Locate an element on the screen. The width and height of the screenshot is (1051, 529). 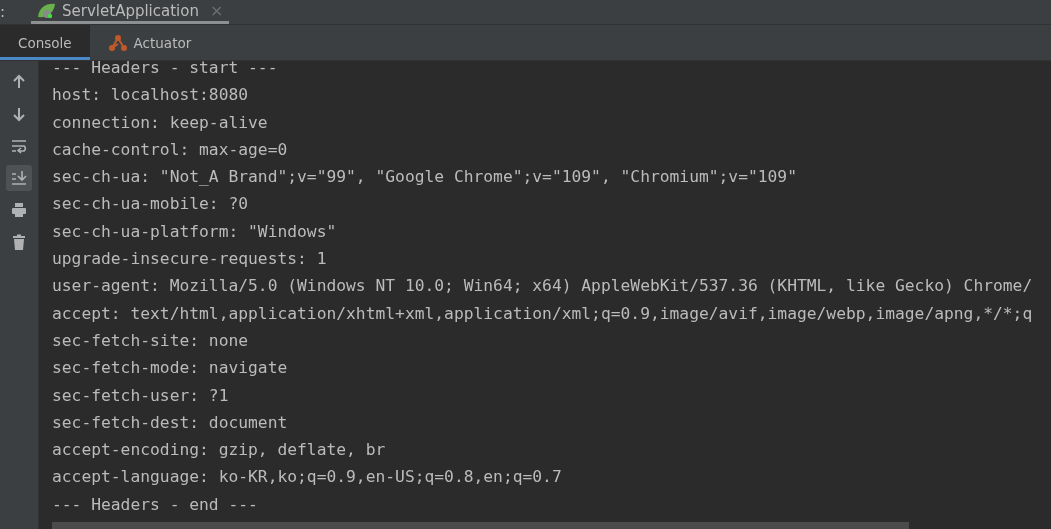
console-line: sec-fetch-mode: navigate is located at coordinates (170, 368).